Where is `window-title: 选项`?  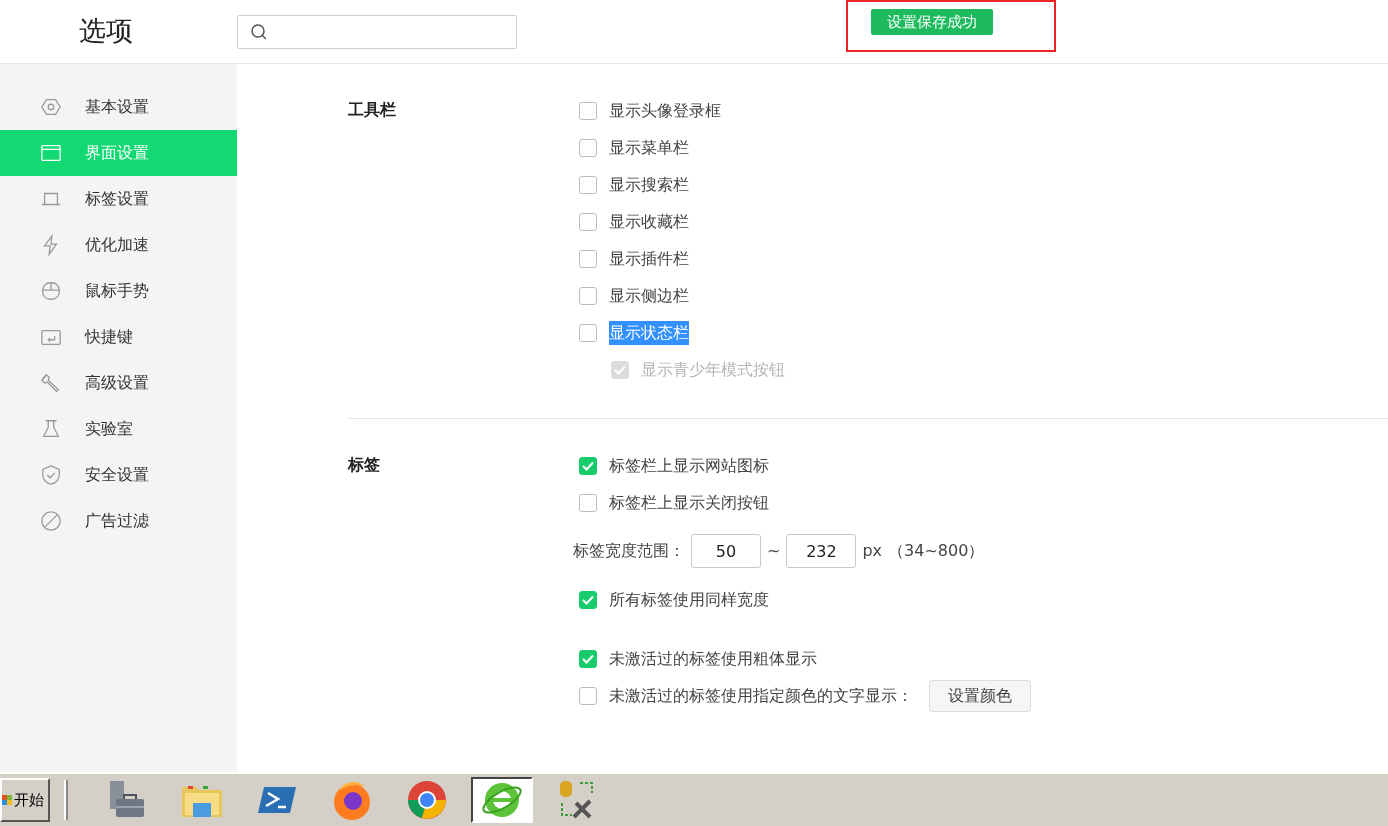 window-title: 选项 is located at coordinates (106, 31).